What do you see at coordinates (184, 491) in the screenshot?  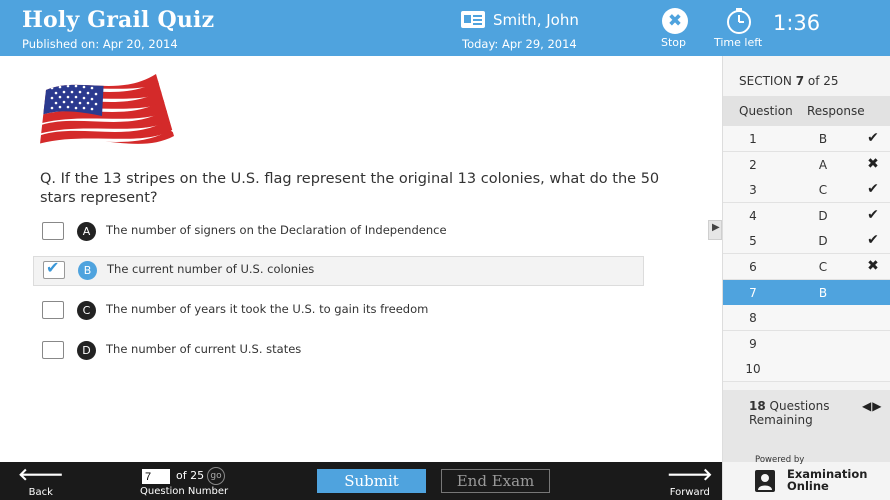 I see `question-number-label: Question Number` at bounding box center [184, 491].